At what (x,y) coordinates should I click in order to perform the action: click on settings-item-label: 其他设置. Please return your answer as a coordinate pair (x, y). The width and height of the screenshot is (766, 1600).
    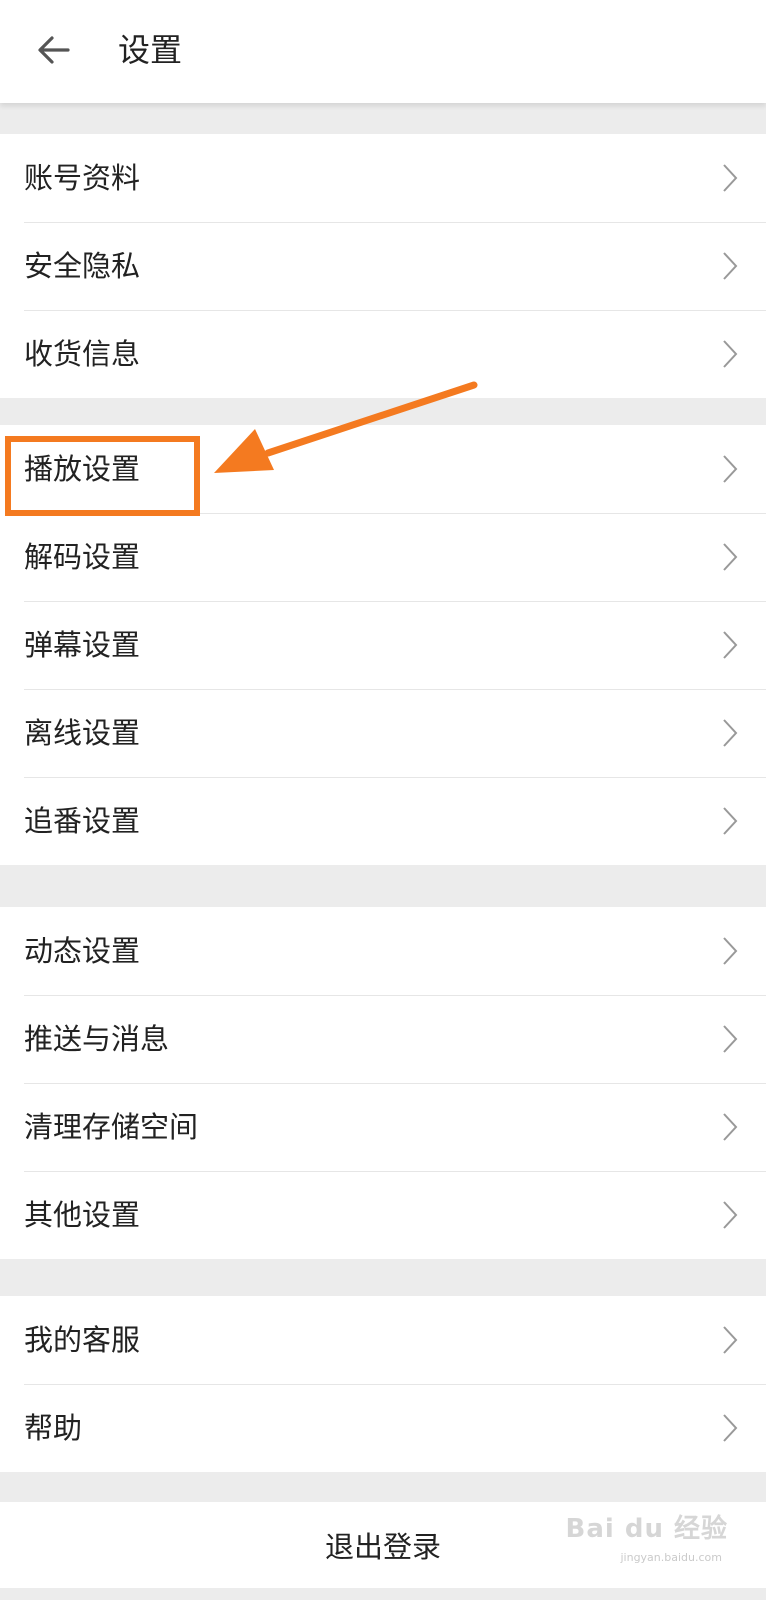
    Looking at the image, I should click on (82, 1215).